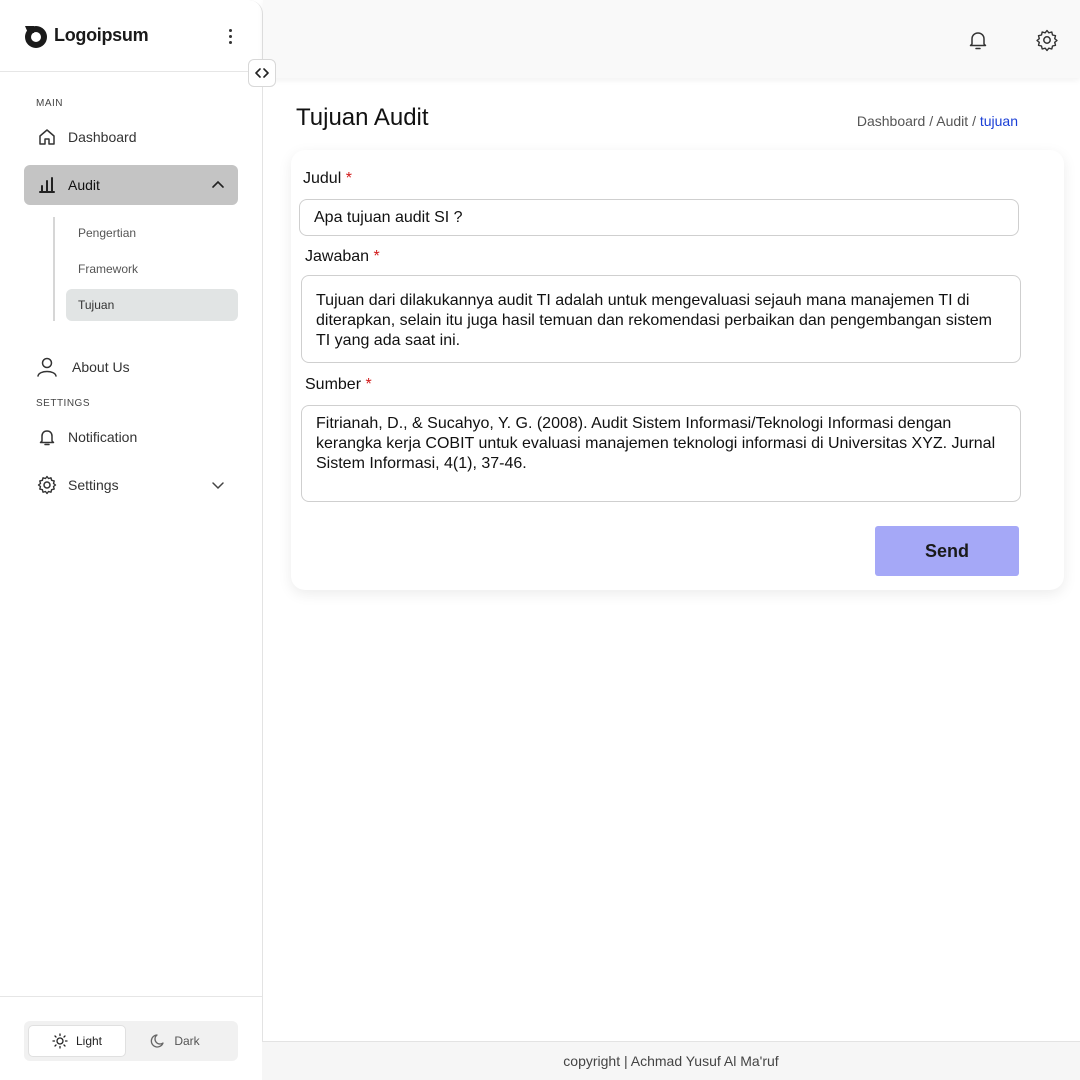 This screenshot has height=1080, width=1080. What do you see at coordinates (47, 367) in the screenshot?
I see `user-icon` at bounding box center [47, 367].